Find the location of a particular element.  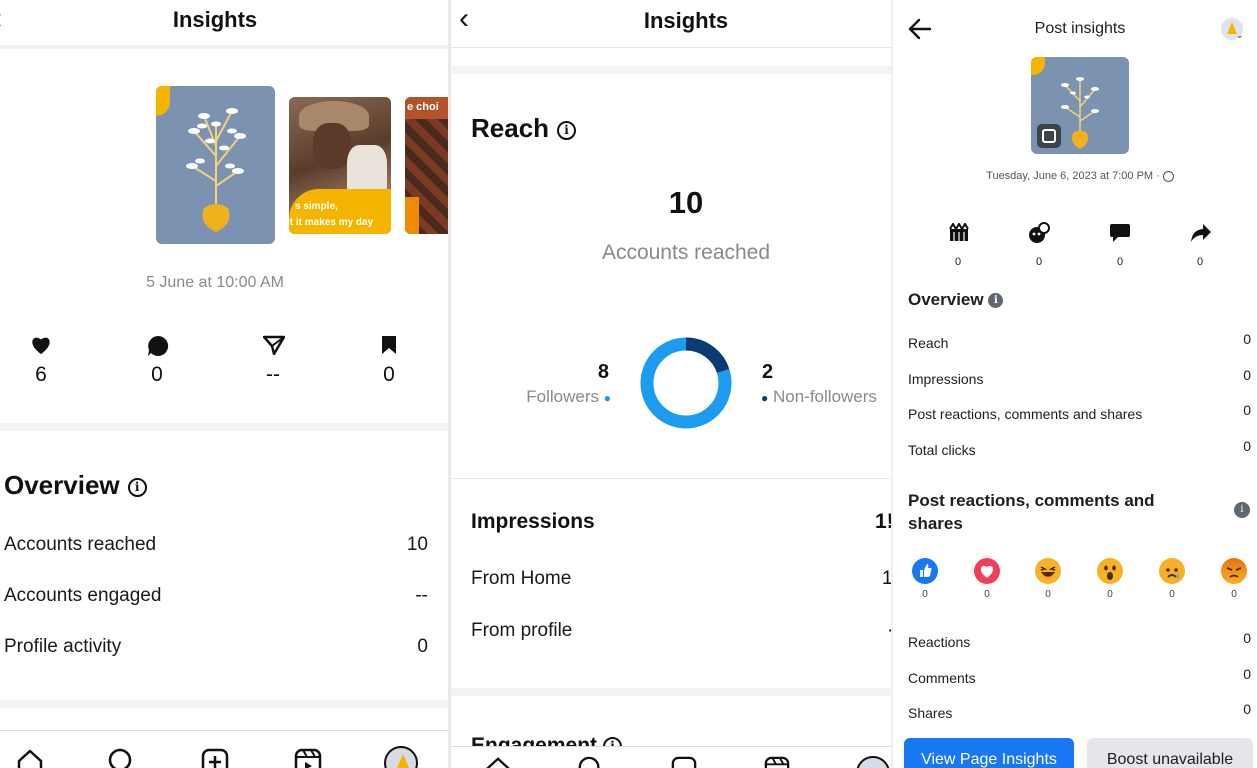

post-thumbnail is located at coordinates (1080, 105).